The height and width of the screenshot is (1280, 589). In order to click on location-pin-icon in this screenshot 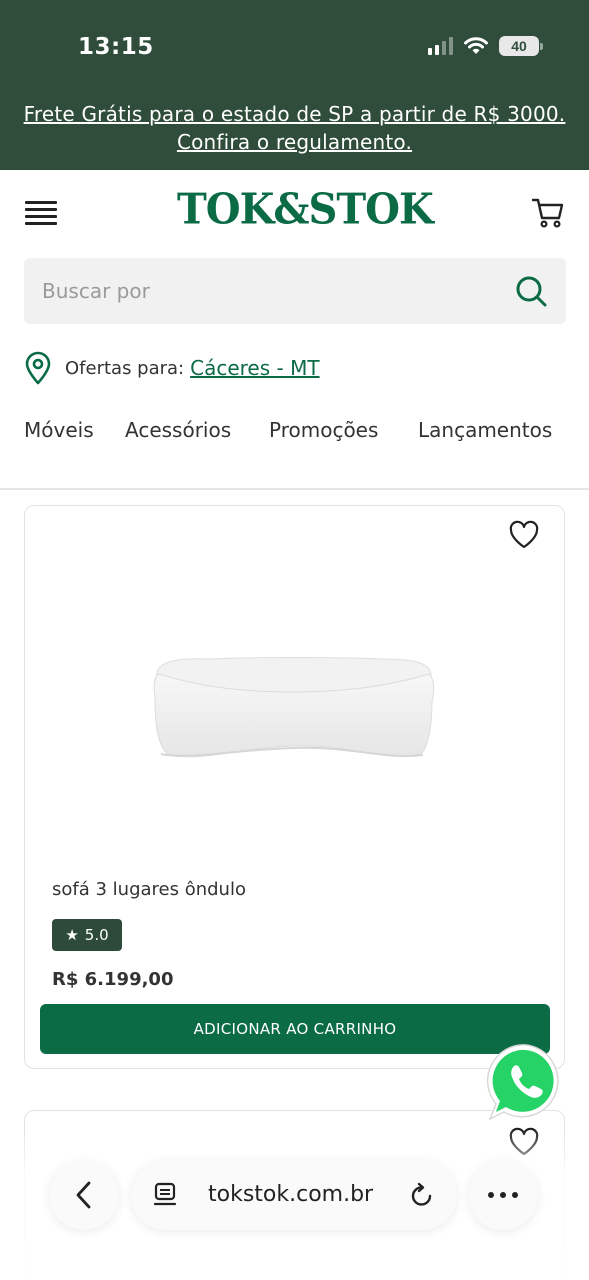, I will do `click(38, 368)`.